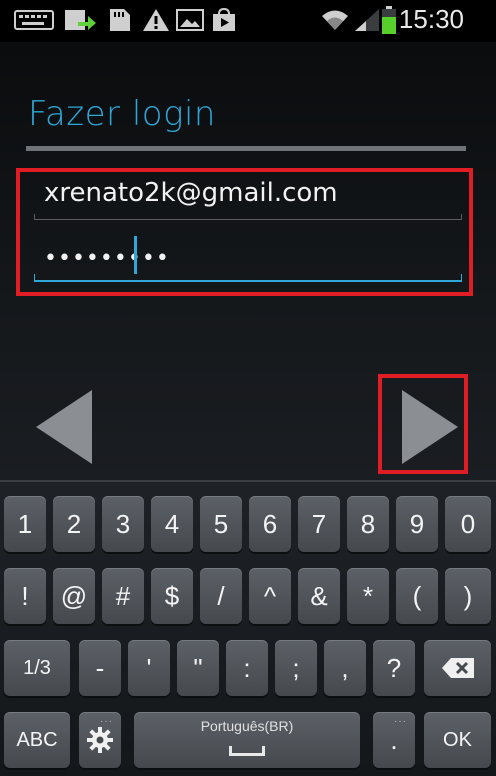 This screenshot has width=496, height=776. I want to click on key-abc: ABC, so click(37, 740).